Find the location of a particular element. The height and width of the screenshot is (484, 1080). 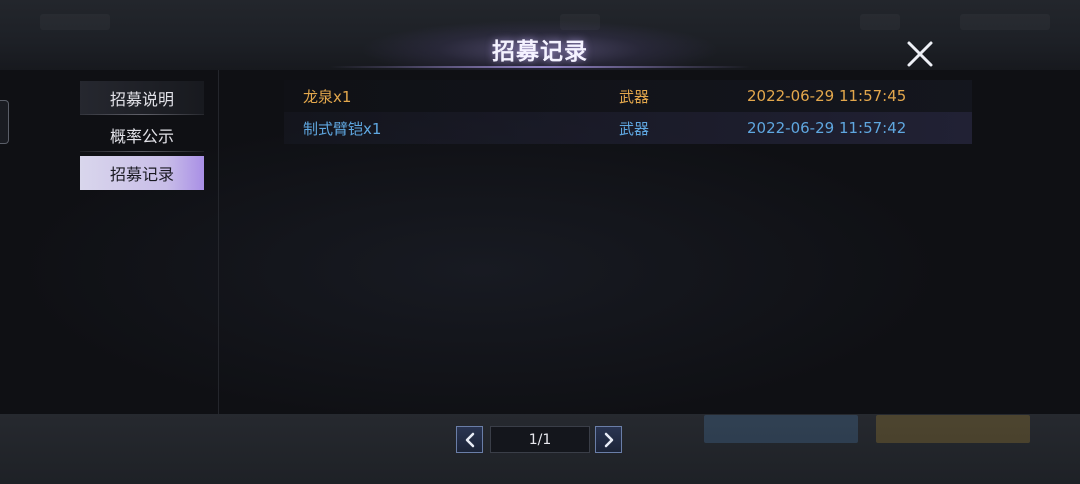

sidebar-item-label: 招募说明 is located at coordinates (141, 99).